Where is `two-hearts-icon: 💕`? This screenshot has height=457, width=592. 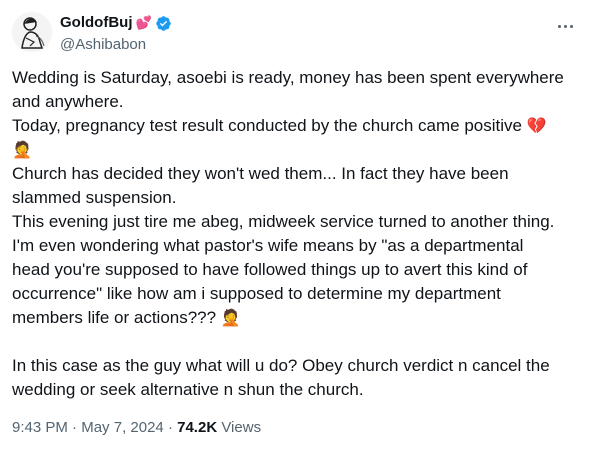
two-hearts-icon: 💕 is located at coordinates (143, 22).